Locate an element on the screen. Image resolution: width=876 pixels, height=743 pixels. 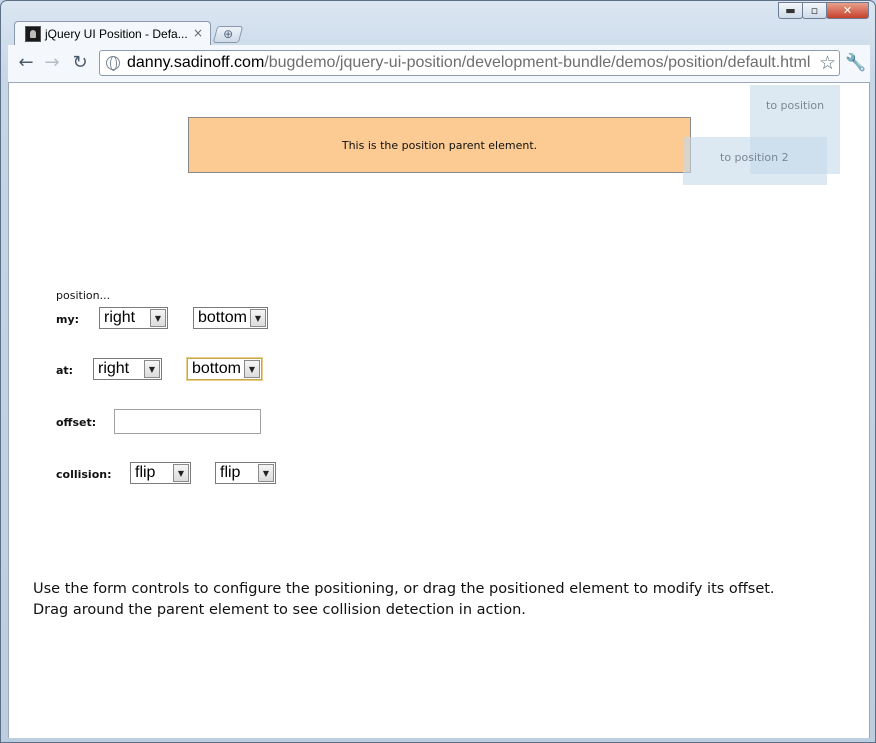
at-vertical-select: bottom ▼ is located at coordinates (224, 369).